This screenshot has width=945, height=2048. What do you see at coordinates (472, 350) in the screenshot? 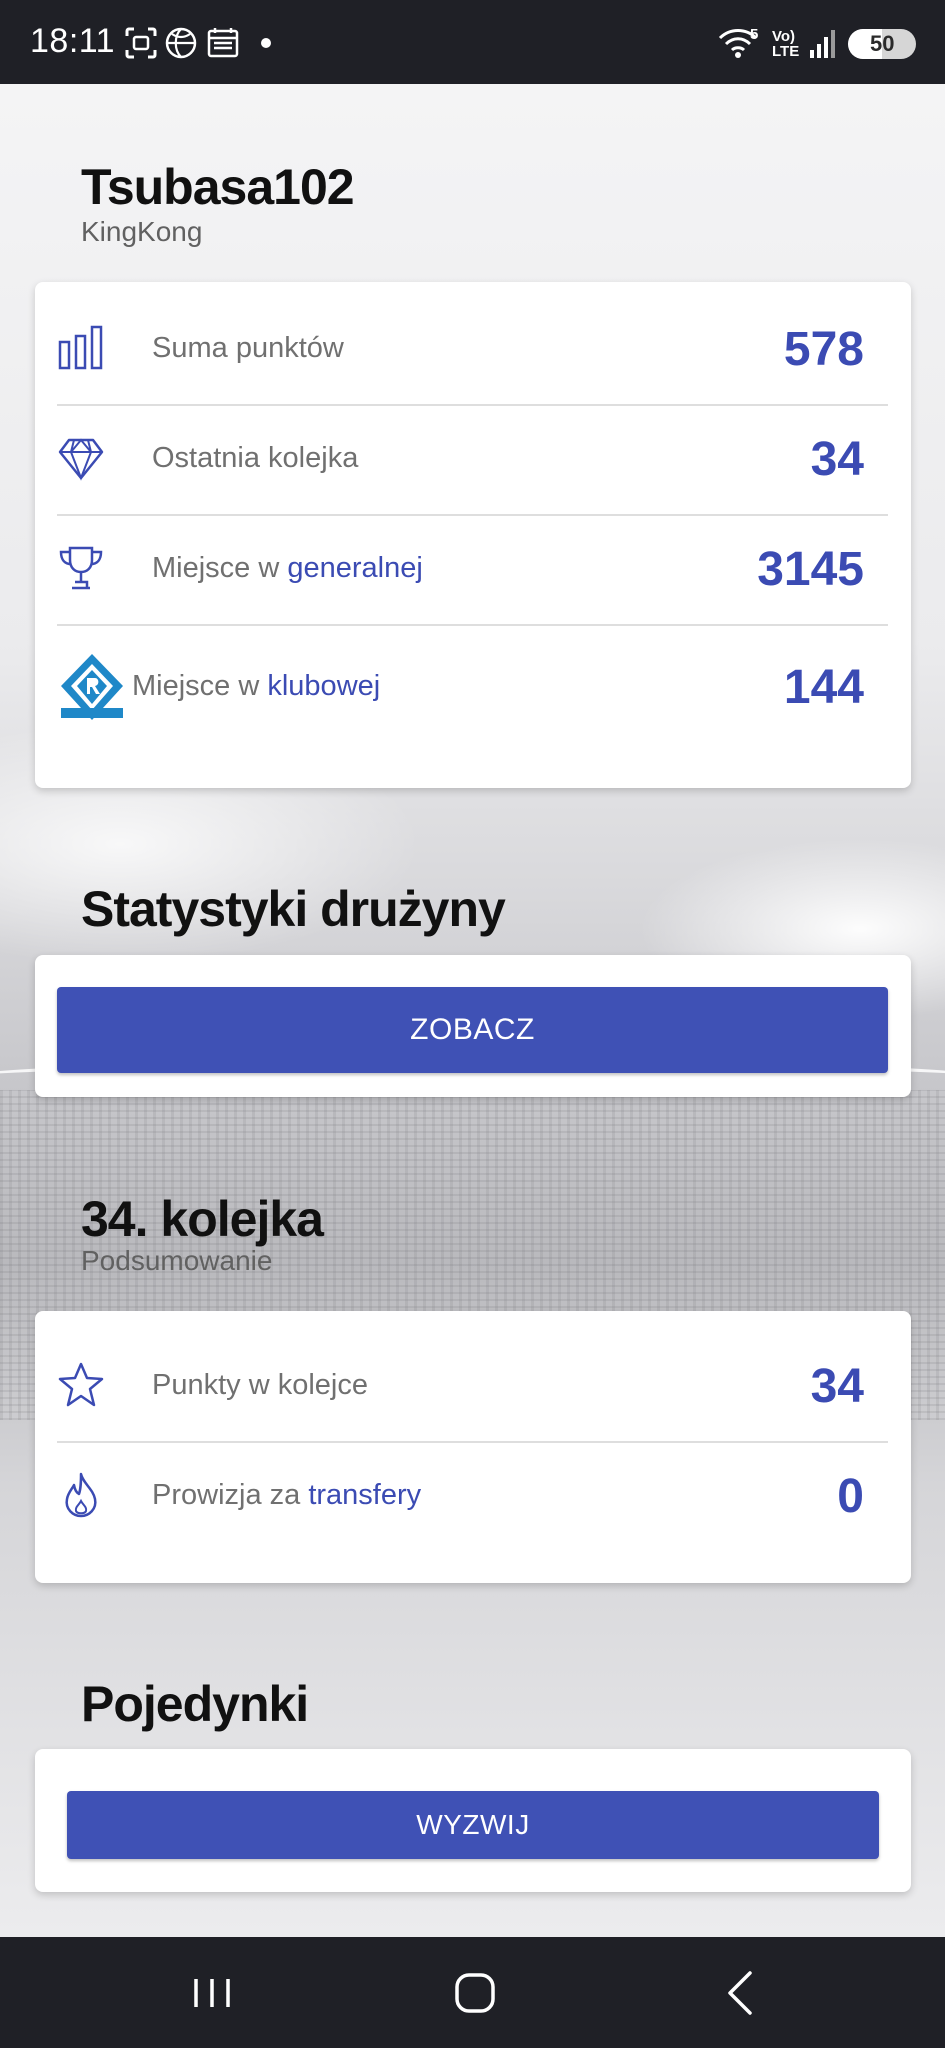
I see `stat-row-total-points: Suma punktów 578` at bounding box center [472, 350].